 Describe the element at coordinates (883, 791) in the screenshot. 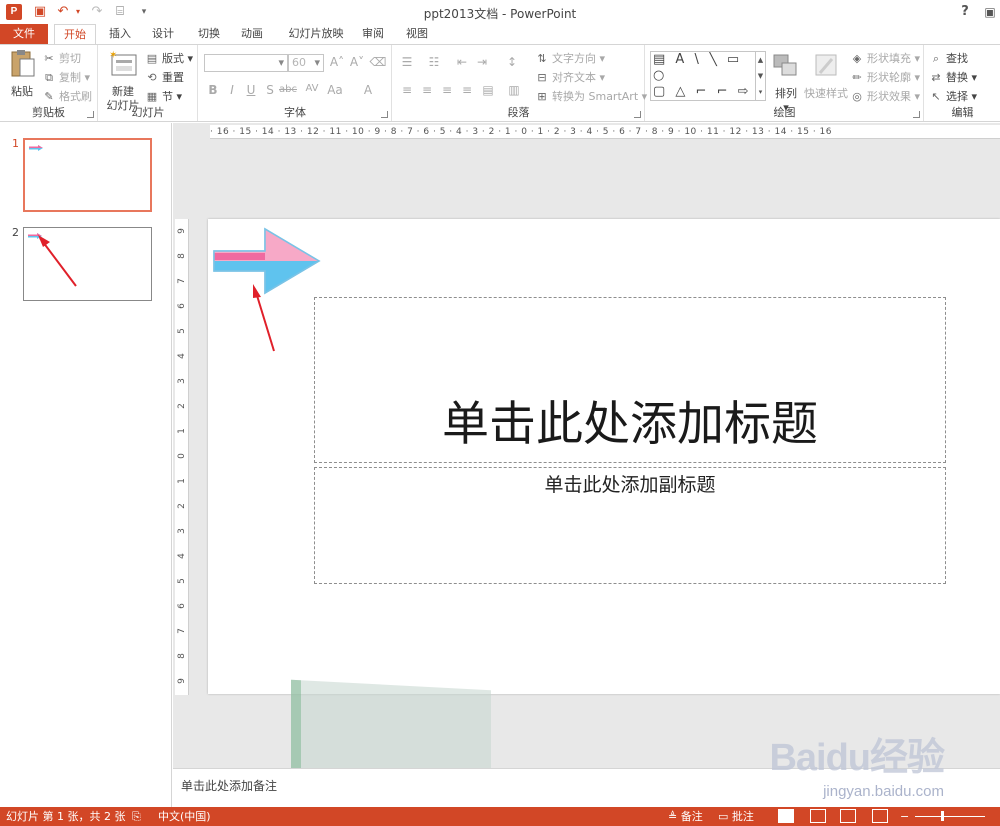

I see `baidu-watermark-url: jingyan.baidu.com` at that location.